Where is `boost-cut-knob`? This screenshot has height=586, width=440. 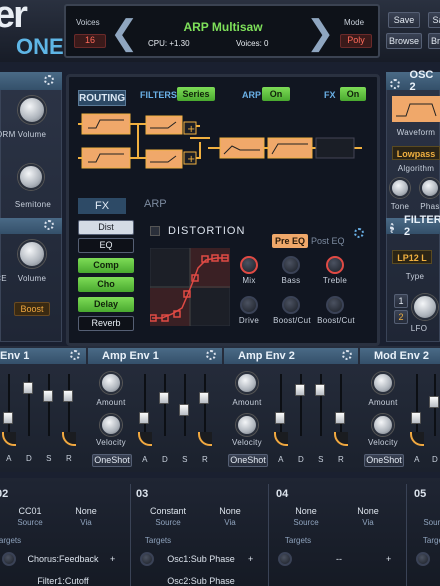 boost-cut-knob is located at coordinates (291, 305).